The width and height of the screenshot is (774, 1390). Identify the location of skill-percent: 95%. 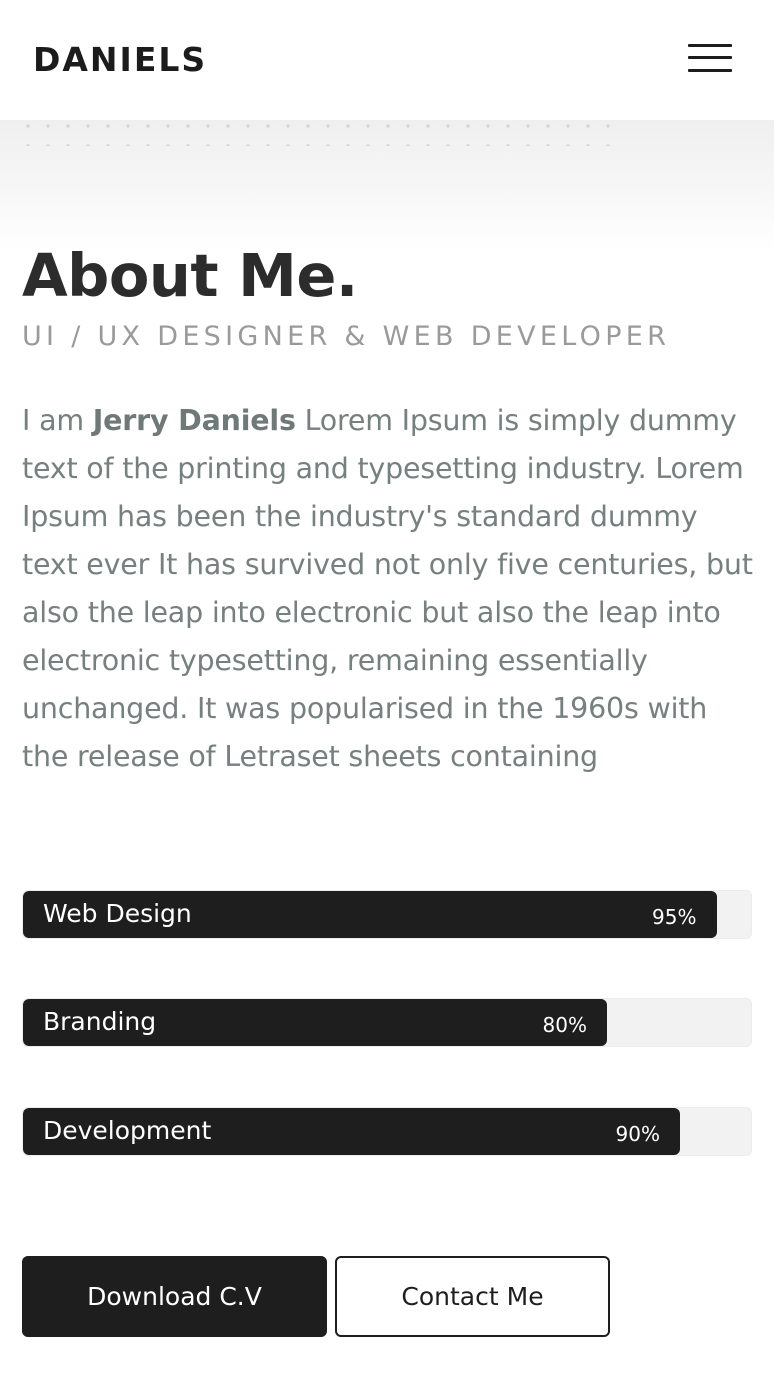
(674, 917).